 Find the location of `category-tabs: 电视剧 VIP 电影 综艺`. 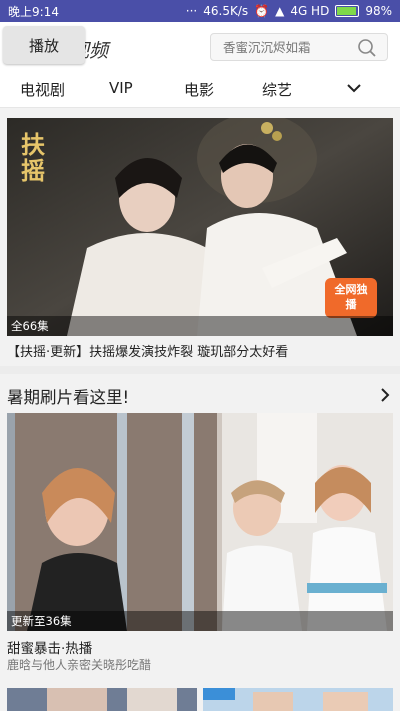

category-tabs: 电视剧 VIP 电影 综艺 is located at coordinates (200, 90).